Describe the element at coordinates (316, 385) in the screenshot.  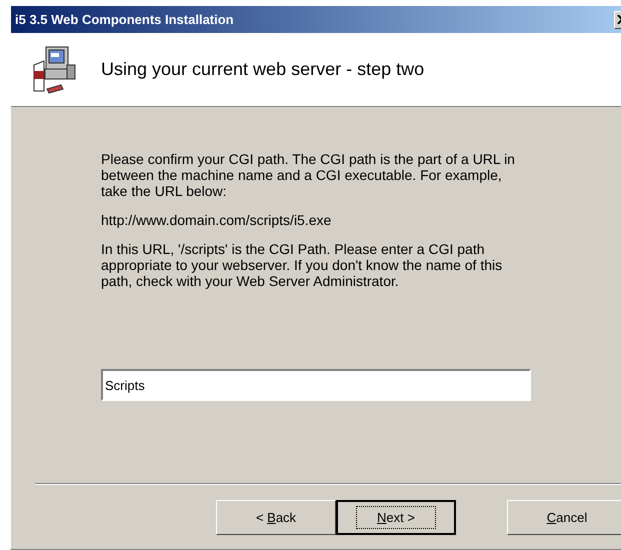
I see `cgi-path-field: Scripts` at that location.